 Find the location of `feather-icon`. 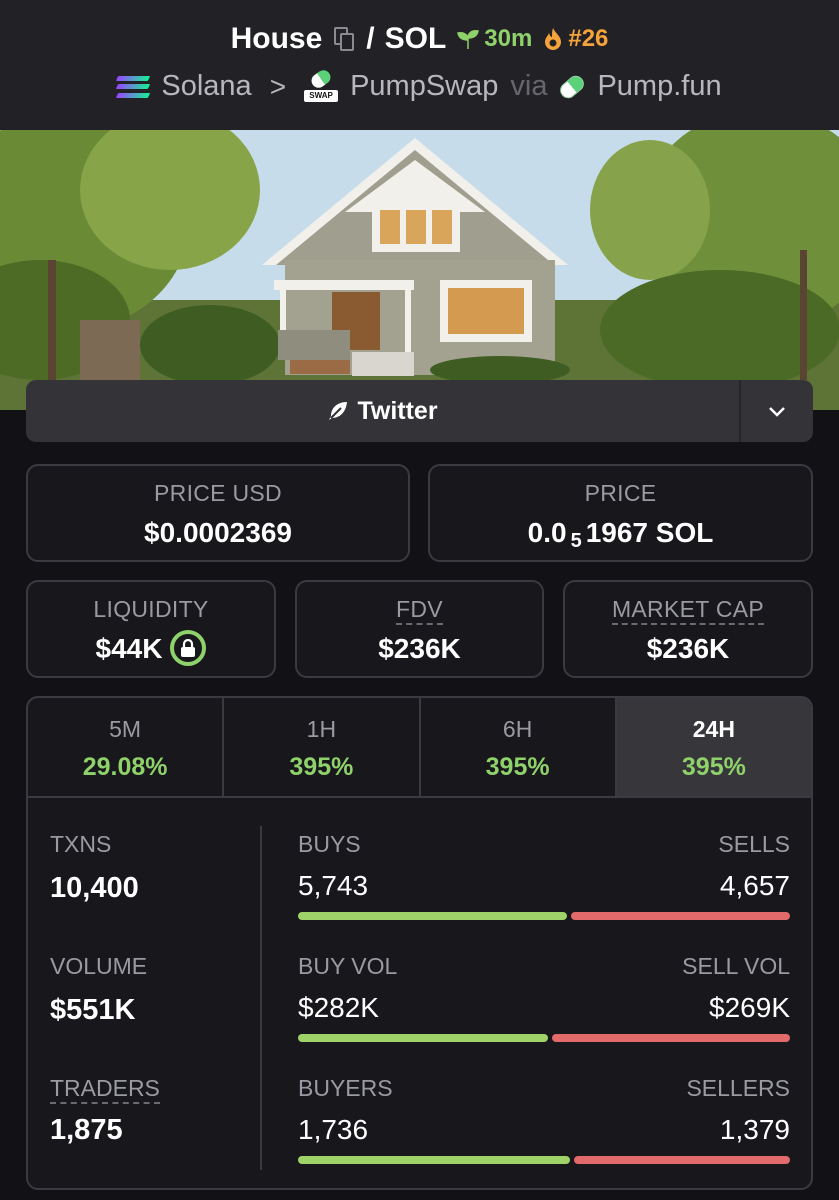

feather-icon is located at coordinates (338, 411).